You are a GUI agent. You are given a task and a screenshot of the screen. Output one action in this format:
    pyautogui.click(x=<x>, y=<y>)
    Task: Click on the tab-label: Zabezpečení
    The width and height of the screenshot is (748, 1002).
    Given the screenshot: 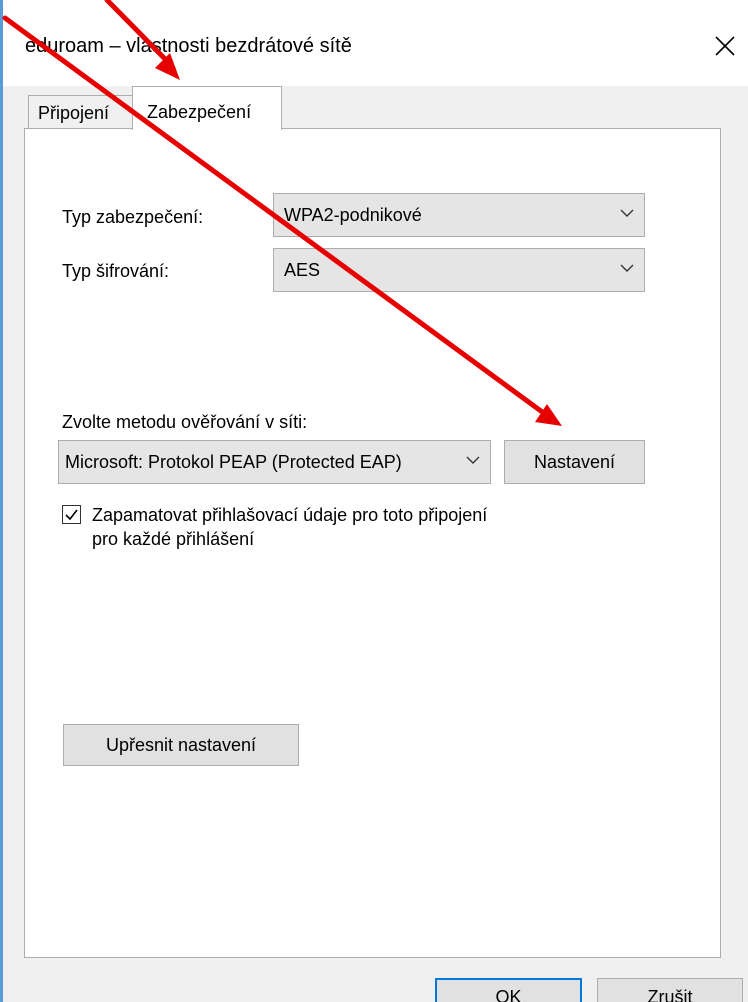 What is the action you would take?
    pyautogui.click(x=199, y=112)
    